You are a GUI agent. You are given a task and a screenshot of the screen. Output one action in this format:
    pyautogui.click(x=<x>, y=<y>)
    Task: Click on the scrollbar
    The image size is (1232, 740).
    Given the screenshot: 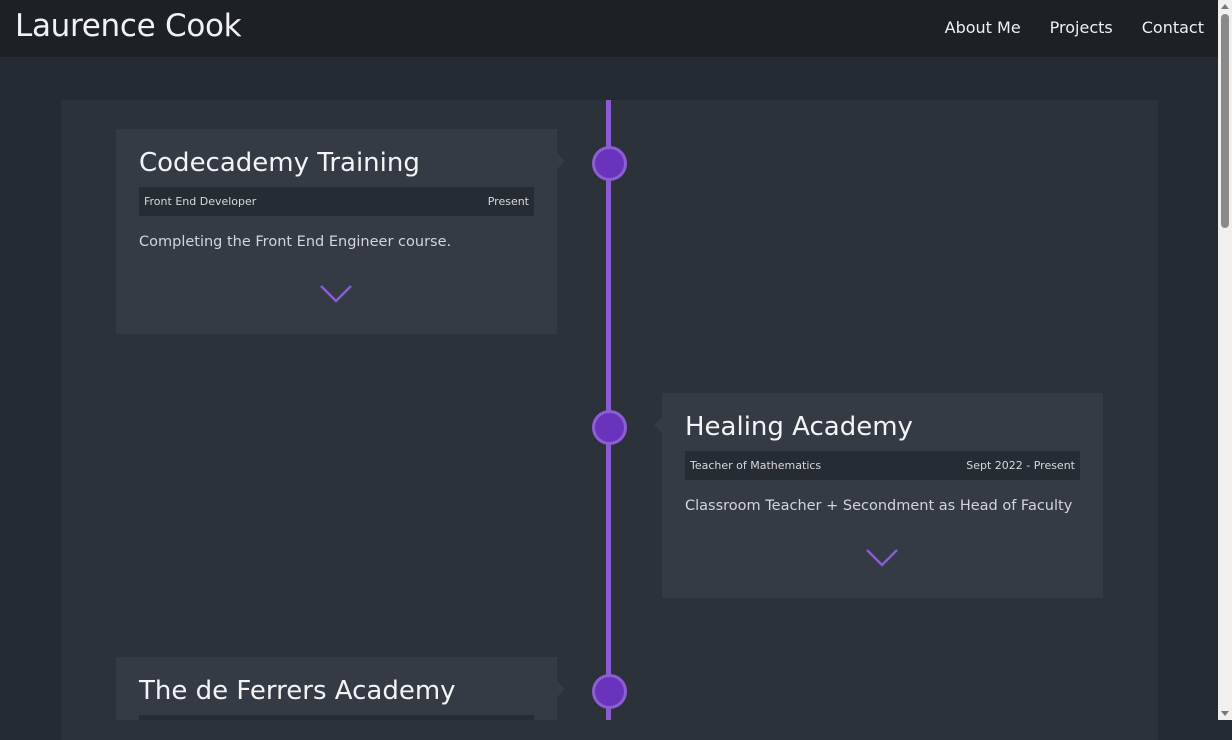 What is the action you would take?
    pyautogui.click(x=1225, y=360)
    